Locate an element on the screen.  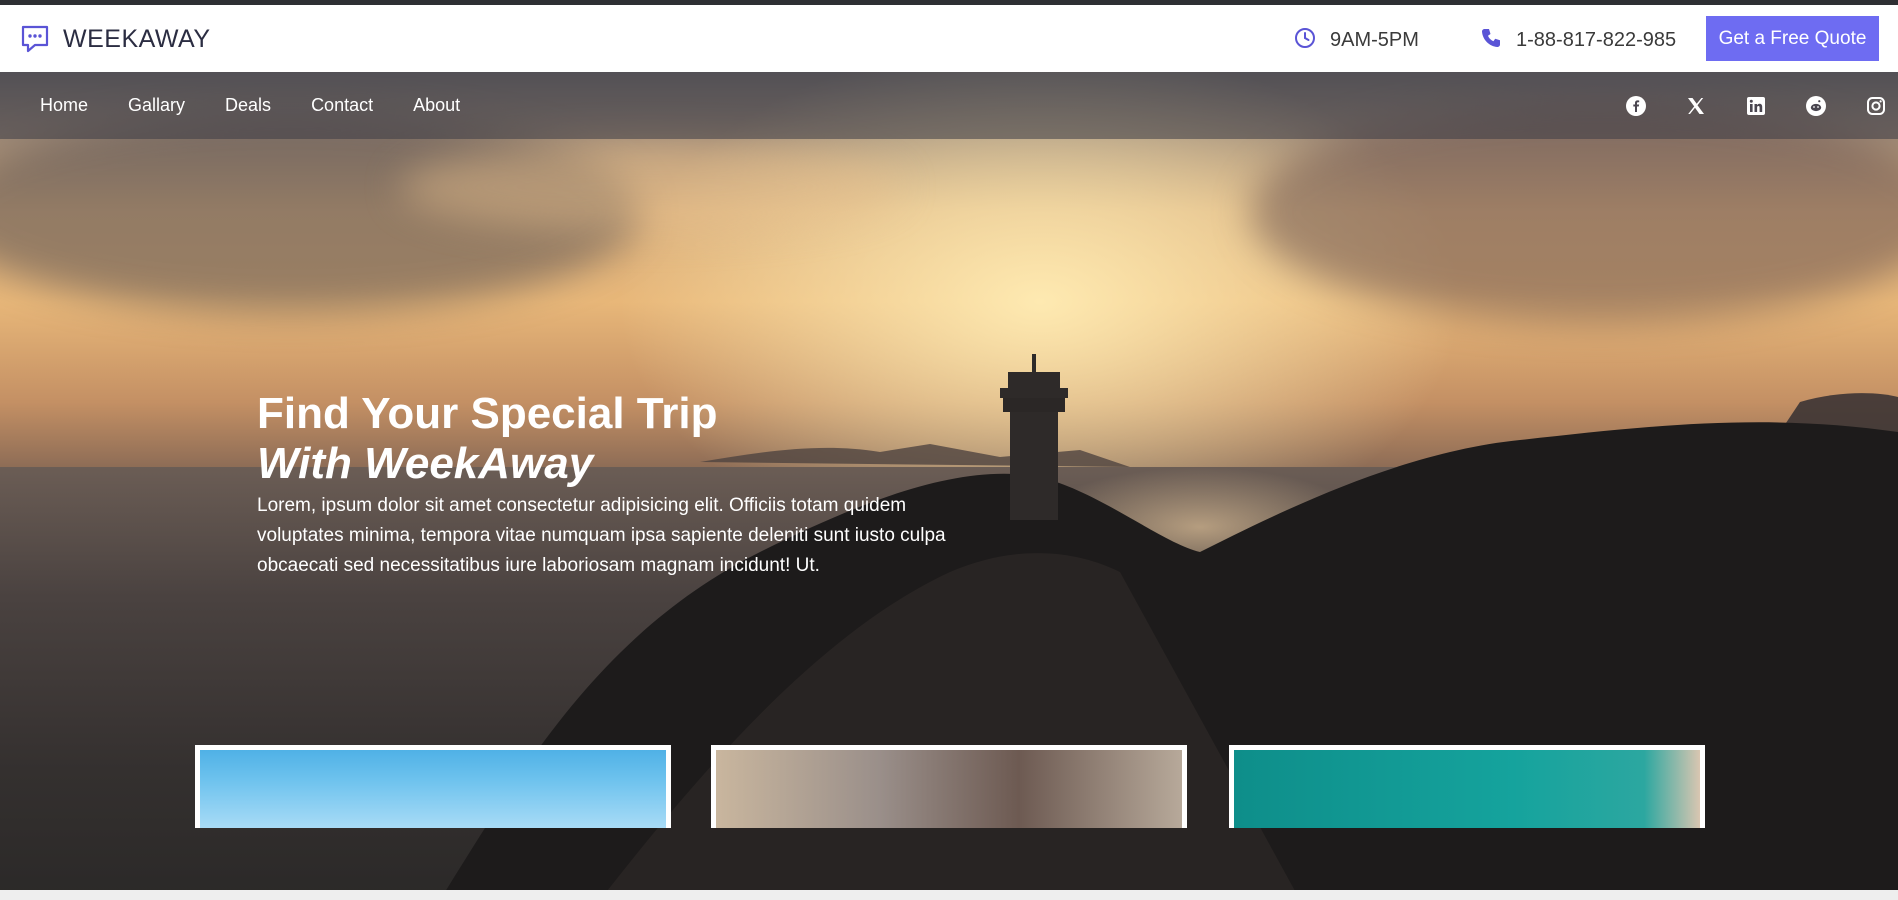
social-links is located at coordinates (1756, 105).